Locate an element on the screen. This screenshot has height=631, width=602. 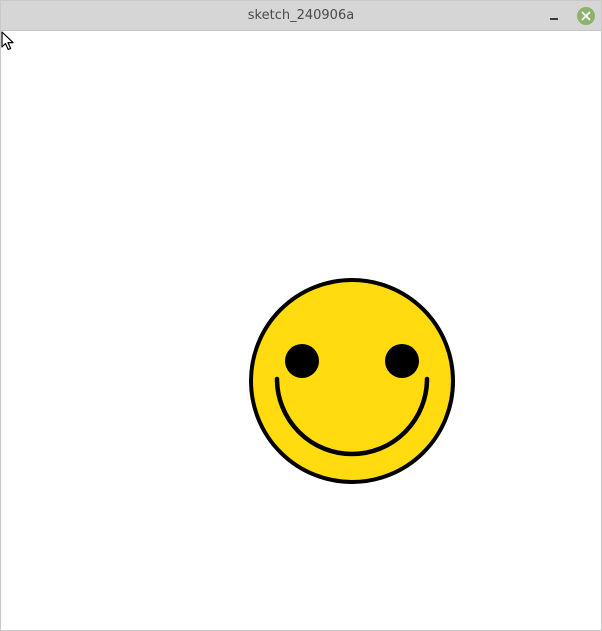
minimize-button is located at coordinates (554, 16).